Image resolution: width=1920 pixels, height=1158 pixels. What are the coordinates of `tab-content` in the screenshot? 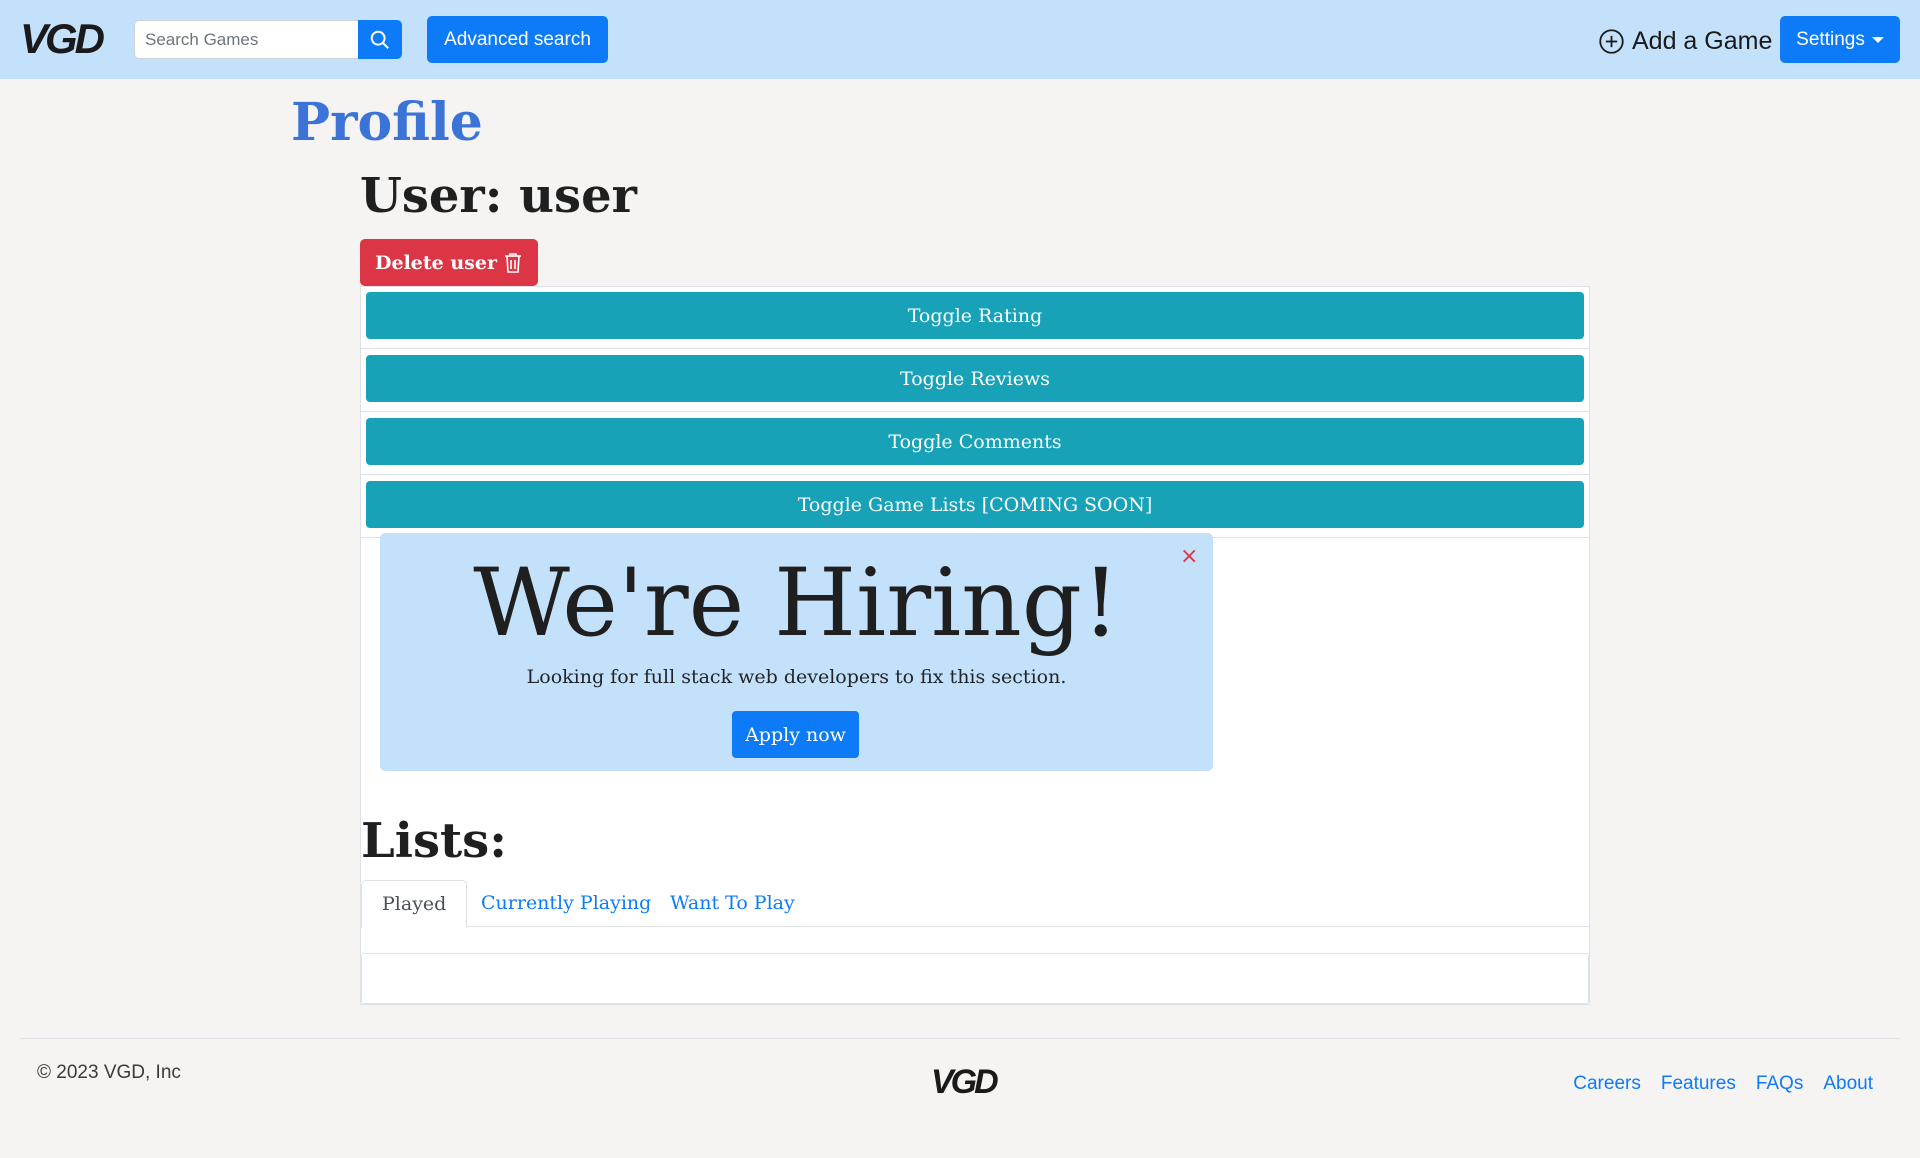 It's located at (975, 978).